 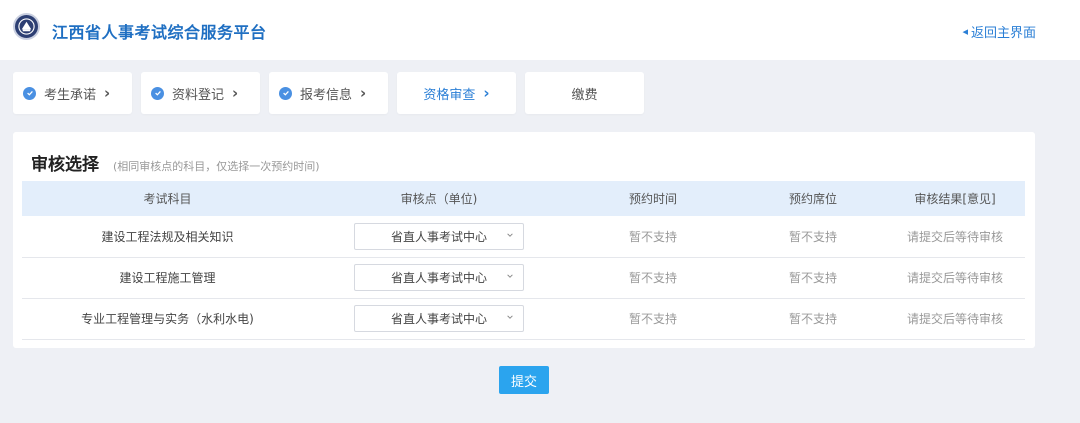 What do you see at coordinates (965, 31) in the screenshot?
I see `back-arrow-icon: ◂` at bounding box center [965, 31].